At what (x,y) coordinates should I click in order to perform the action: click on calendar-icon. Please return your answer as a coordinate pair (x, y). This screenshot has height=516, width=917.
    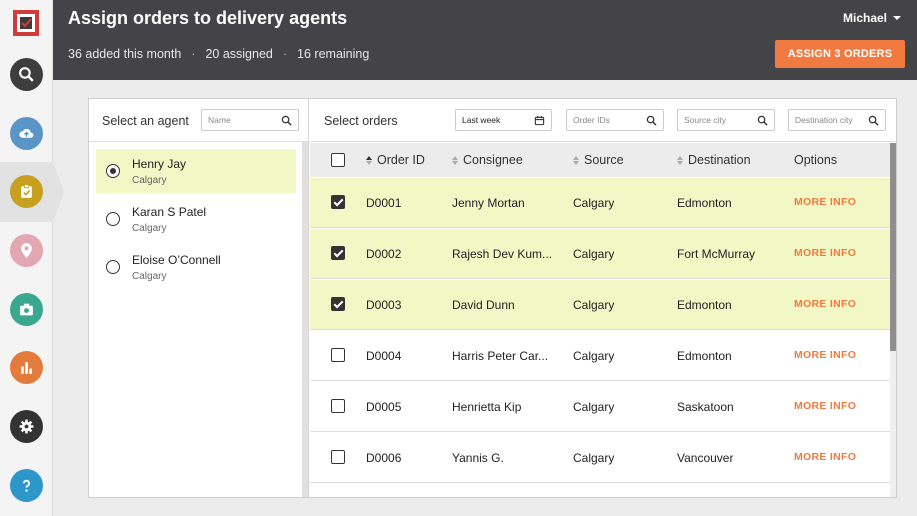
    Looking at the image, I should click on (539, 120).